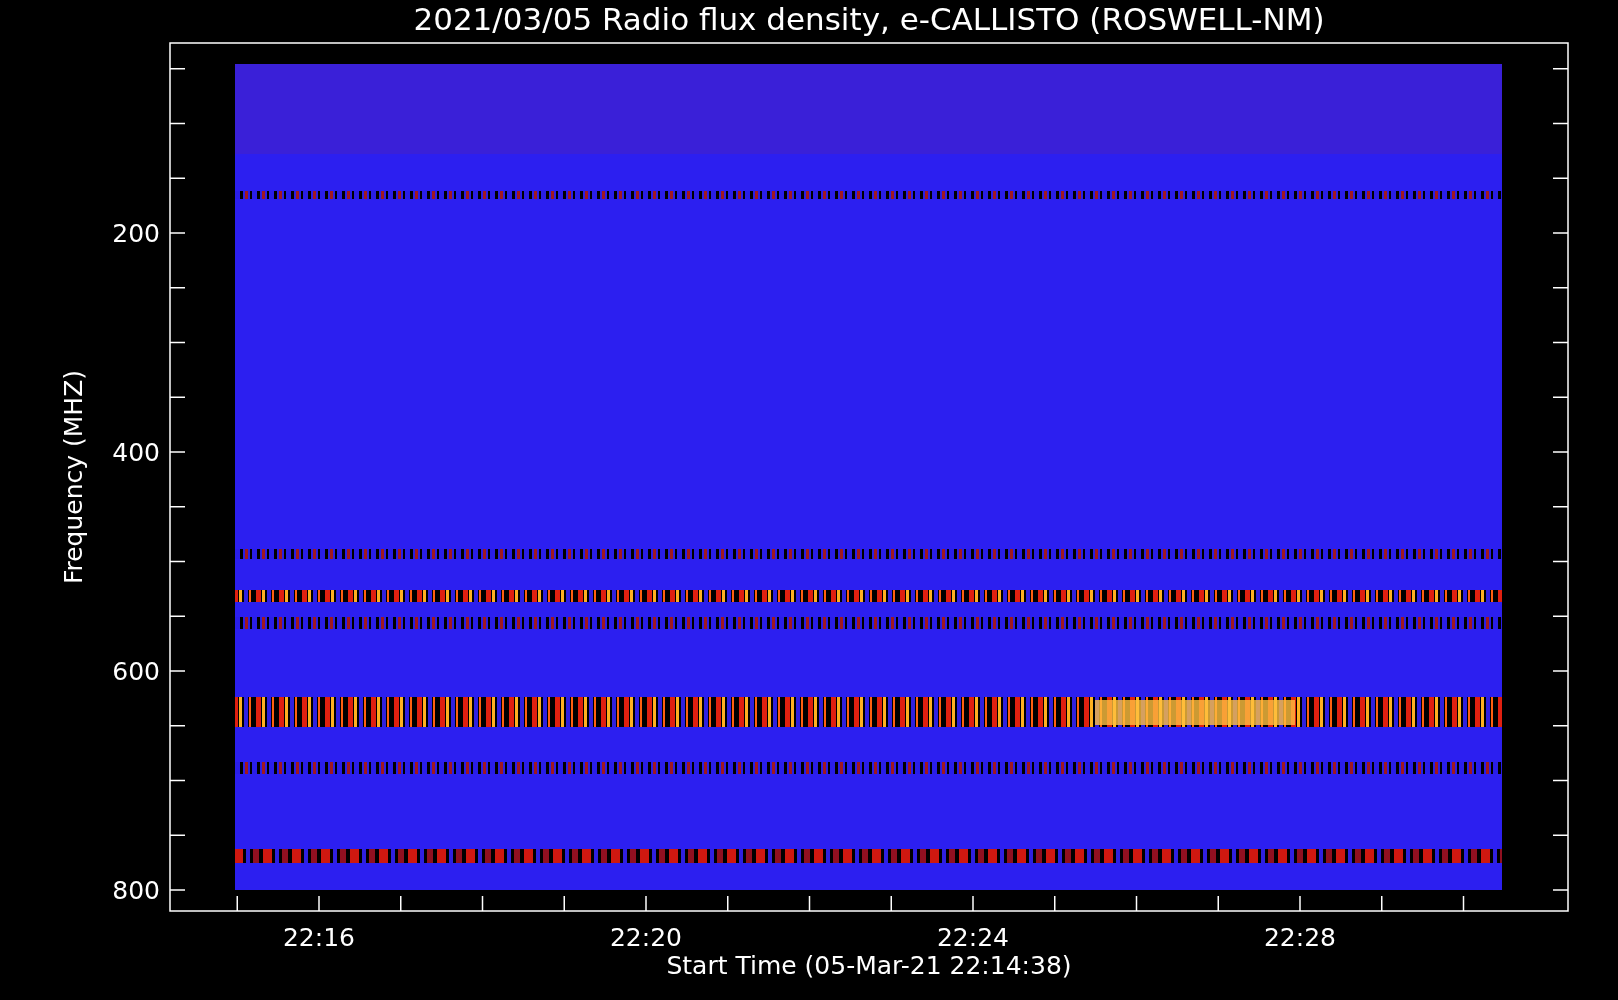  I want to click on tick-label: 22:16, so click(319, 937).